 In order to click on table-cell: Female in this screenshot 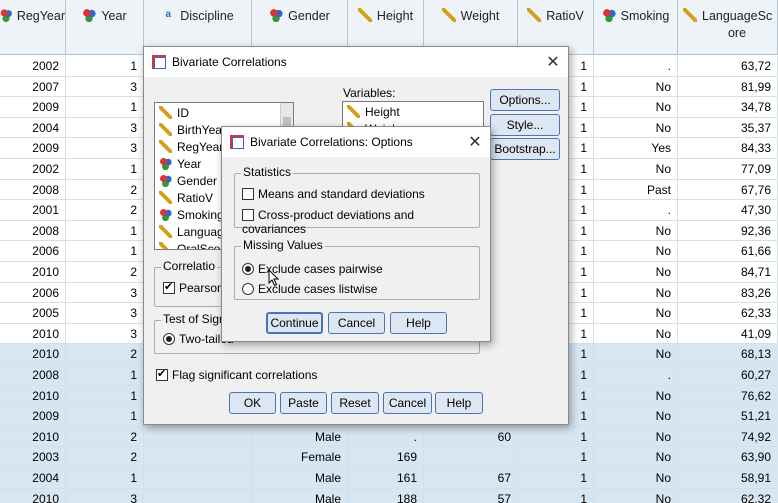, I will do `click(300, 457)`.